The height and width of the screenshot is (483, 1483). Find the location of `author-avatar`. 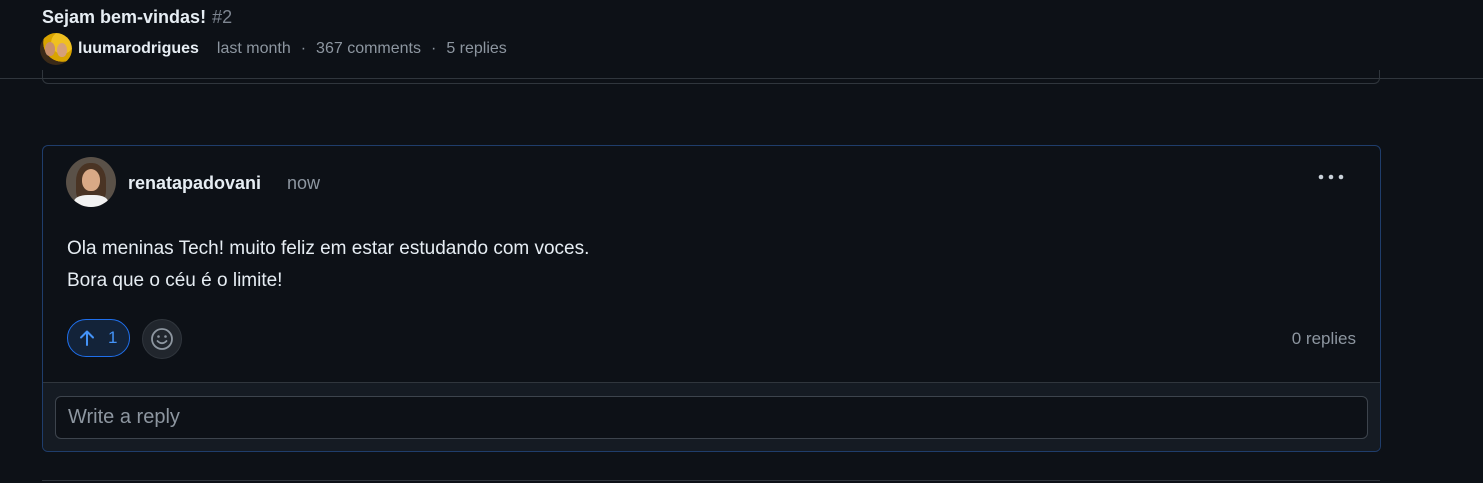

author-avatar is located at coordinates (56, 49).